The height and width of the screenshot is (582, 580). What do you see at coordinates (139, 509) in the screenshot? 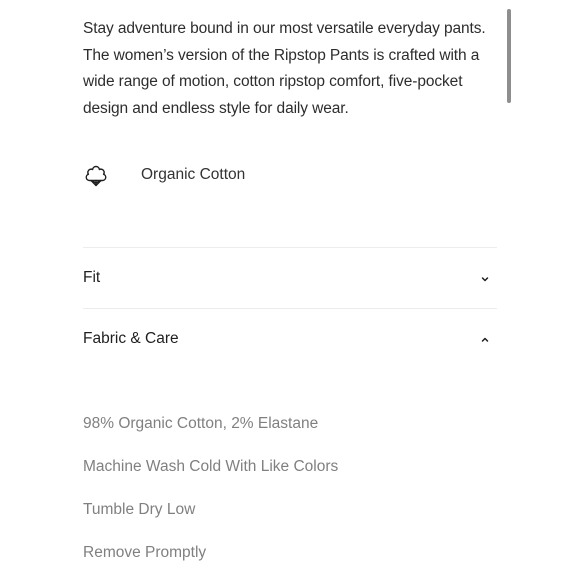
I see `care-item-dry: Tumble Dry Low` at bounding box center [139, 509].